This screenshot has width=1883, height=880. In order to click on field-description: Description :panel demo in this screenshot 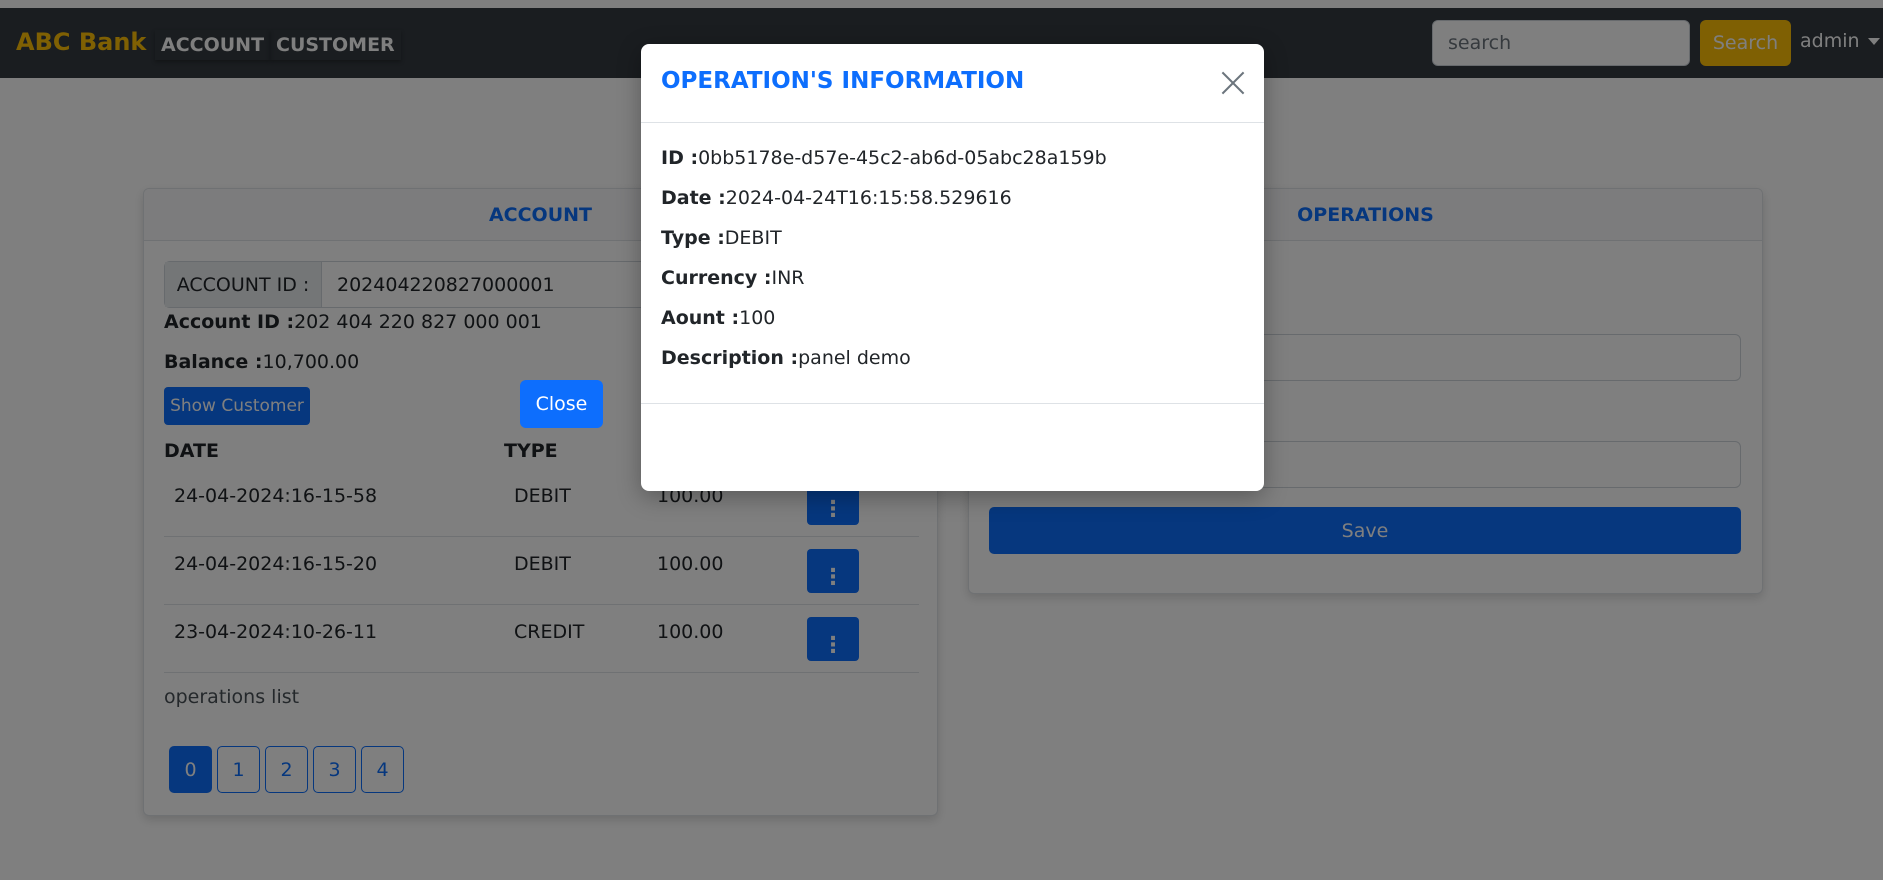, I will do `click(786, 358)`.